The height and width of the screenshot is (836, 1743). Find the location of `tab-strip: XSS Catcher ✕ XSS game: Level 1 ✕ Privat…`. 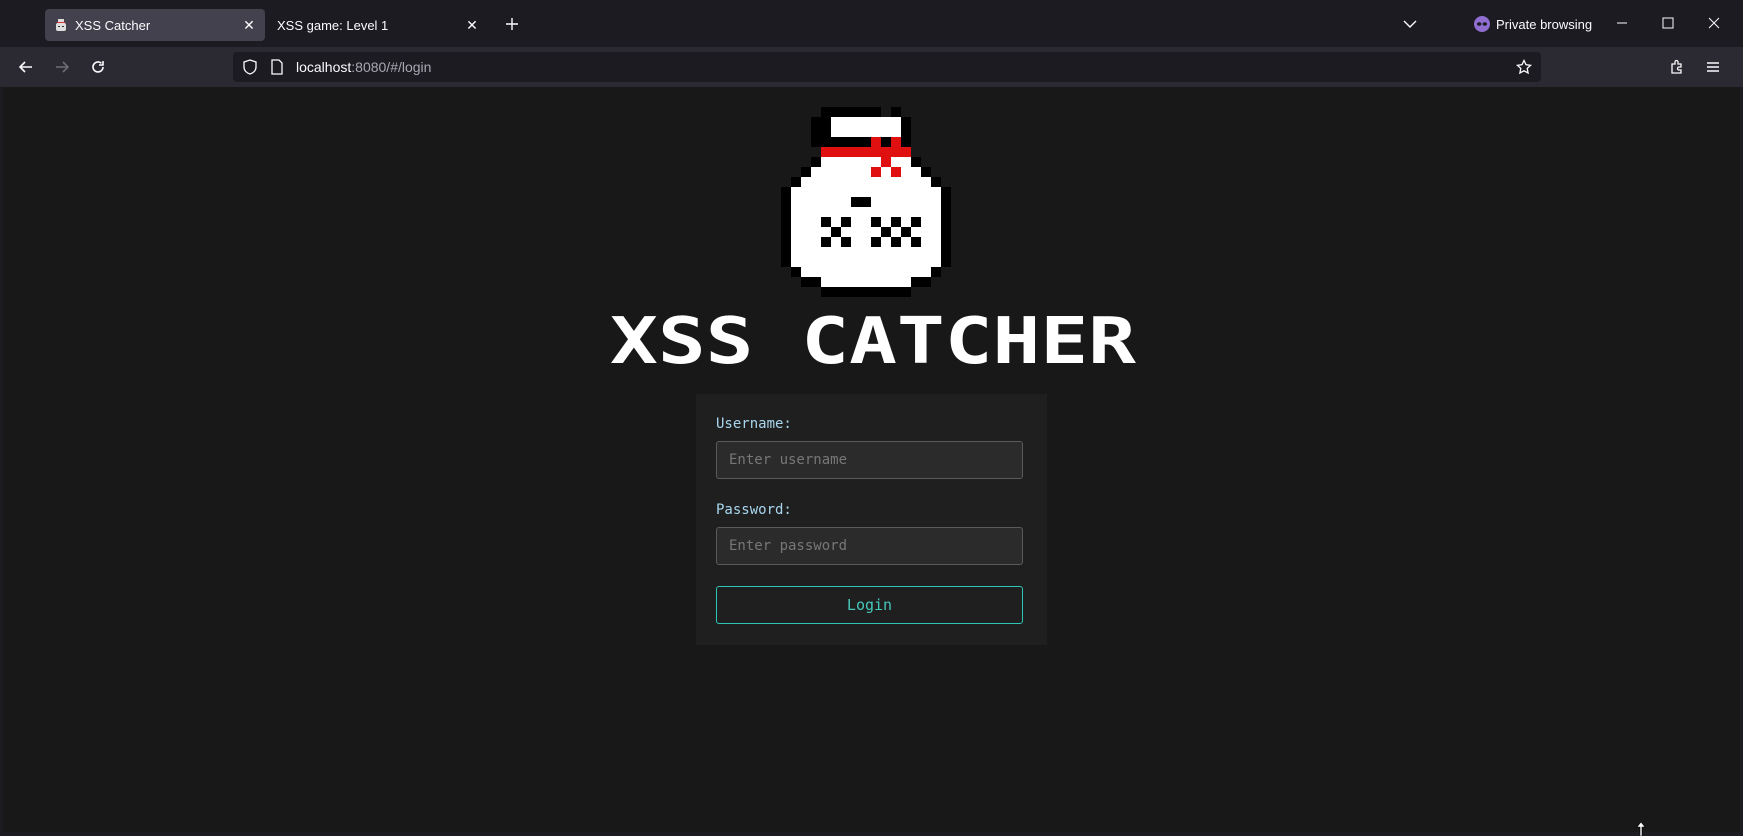

tab-strip: XSS Catcher ✕ XSS game: Level 1 ✕ Privat… is located at coordinates (871, 23).